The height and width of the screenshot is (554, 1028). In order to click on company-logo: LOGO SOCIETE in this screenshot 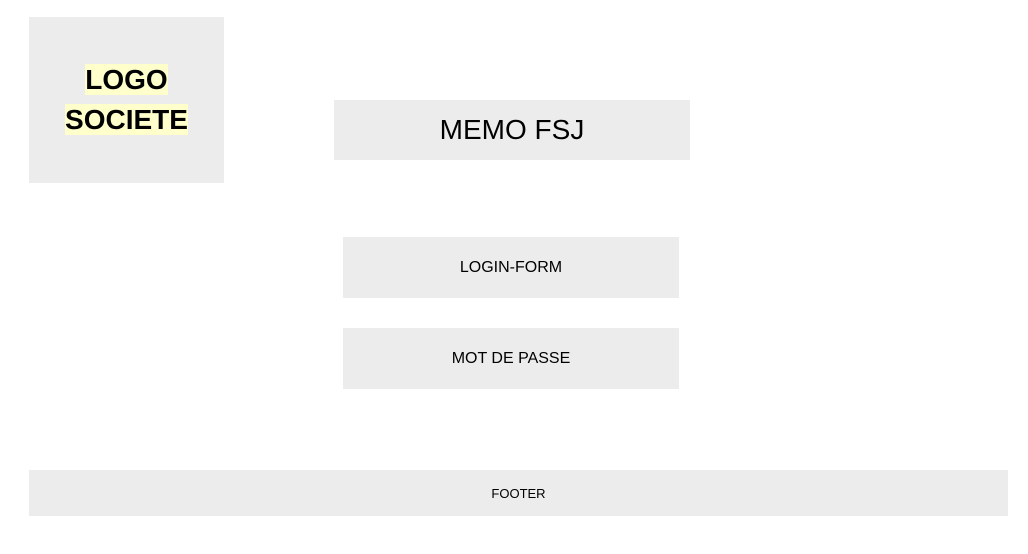, I will do `click(126, 100)`.